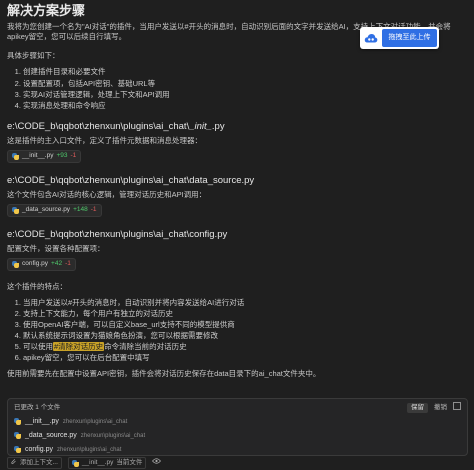  I want to click on list-item: apikey留空，您可以在后台配置中填写, so click(245, 358).